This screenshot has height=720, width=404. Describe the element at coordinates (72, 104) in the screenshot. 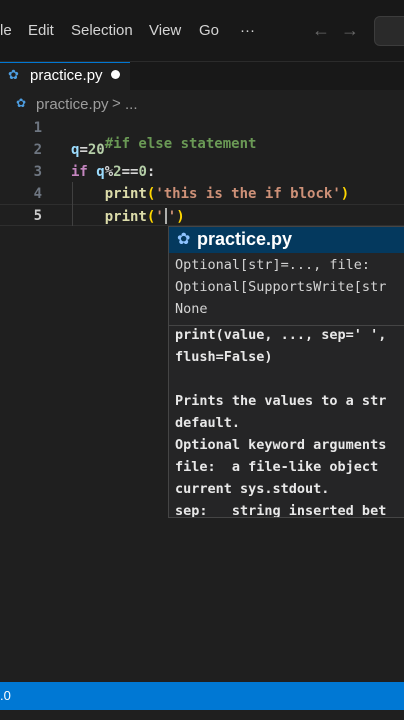

I see `breadcrumb-file: practice.py` at that location.